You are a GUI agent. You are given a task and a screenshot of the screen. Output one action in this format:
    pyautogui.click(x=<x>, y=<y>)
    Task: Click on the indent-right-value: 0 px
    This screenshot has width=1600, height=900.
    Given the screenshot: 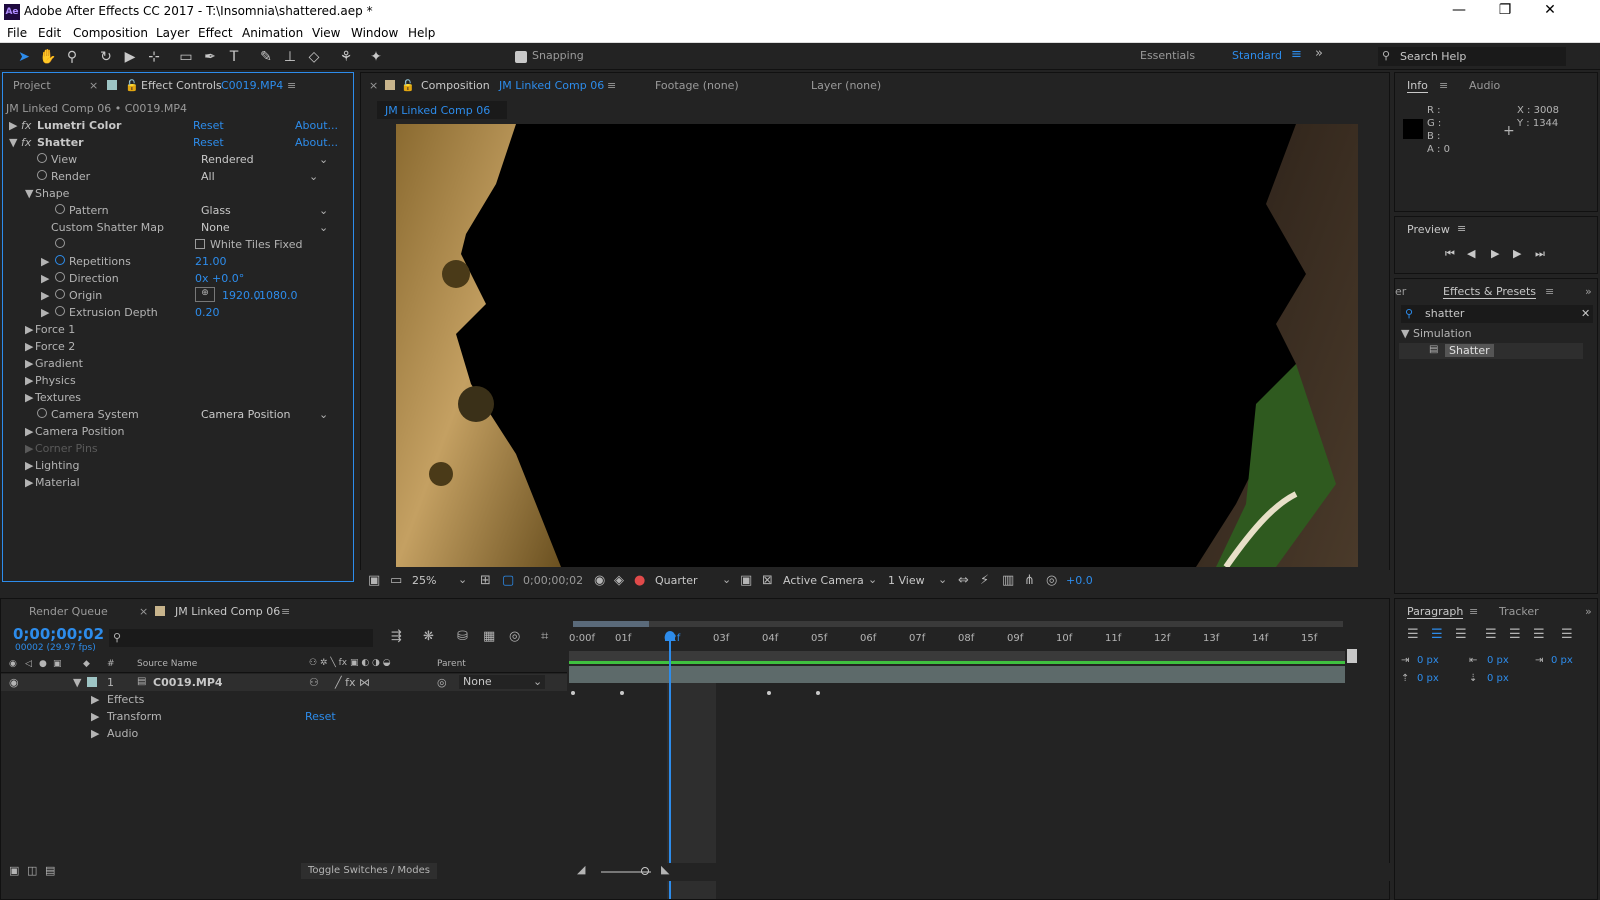 What is the action you would take?
    pyautogui.click(x=1498, y=660)
    